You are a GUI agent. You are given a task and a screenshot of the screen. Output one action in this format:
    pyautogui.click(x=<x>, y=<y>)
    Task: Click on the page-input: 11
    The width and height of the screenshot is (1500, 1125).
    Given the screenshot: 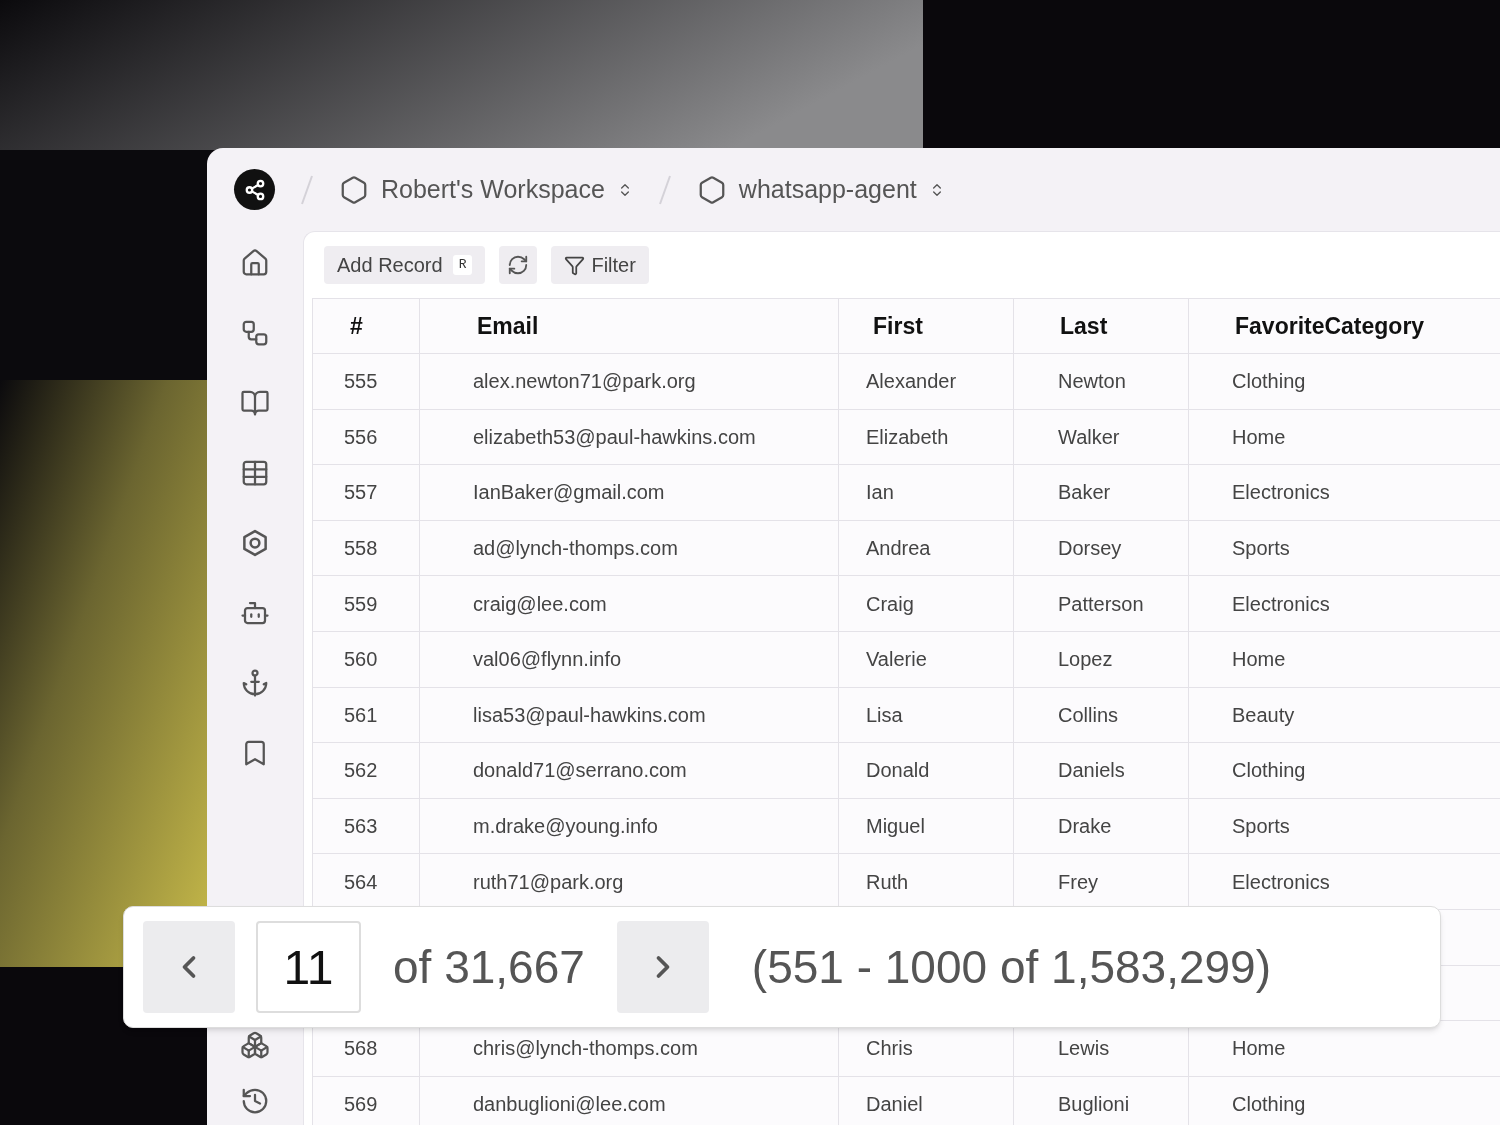 What is the action you would take?
    pyautogui.click(x=308, y=967)
    